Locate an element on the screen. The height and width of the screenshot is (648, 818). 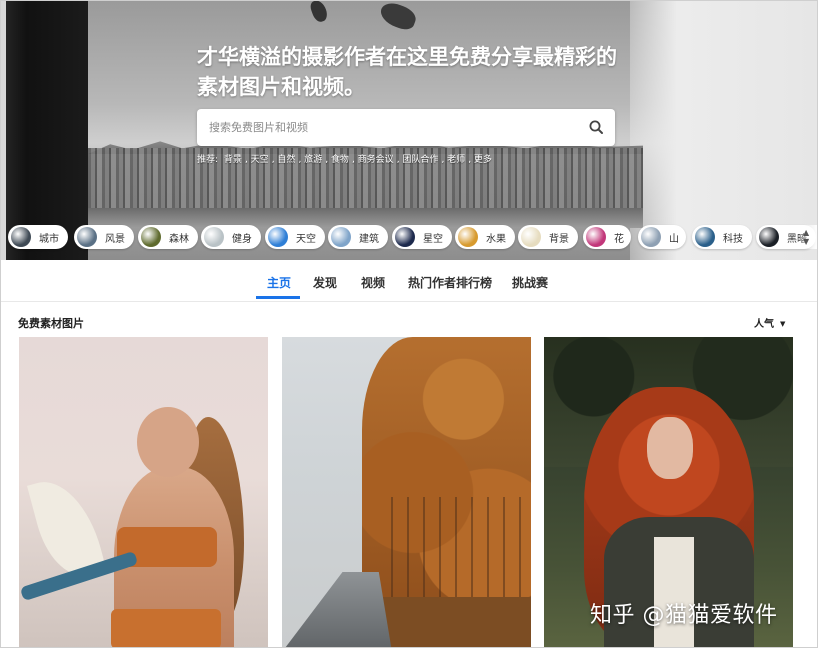
section-title: 免费素材图片 is located at coordinates (51, 323).